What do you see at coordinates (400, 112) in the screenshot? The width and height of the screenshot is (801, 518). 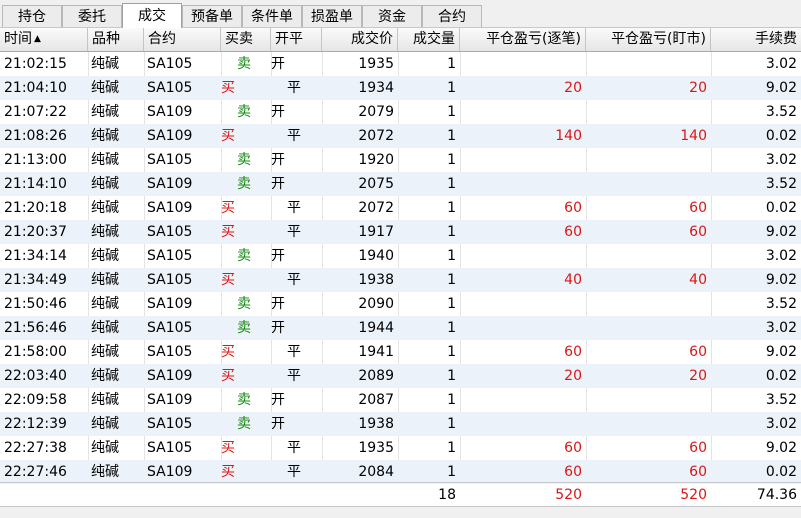 I see `table-row: 21:07:22 纯碱 SA109 卖 开 2079 1 3.52` at bounding box center [400, 112].